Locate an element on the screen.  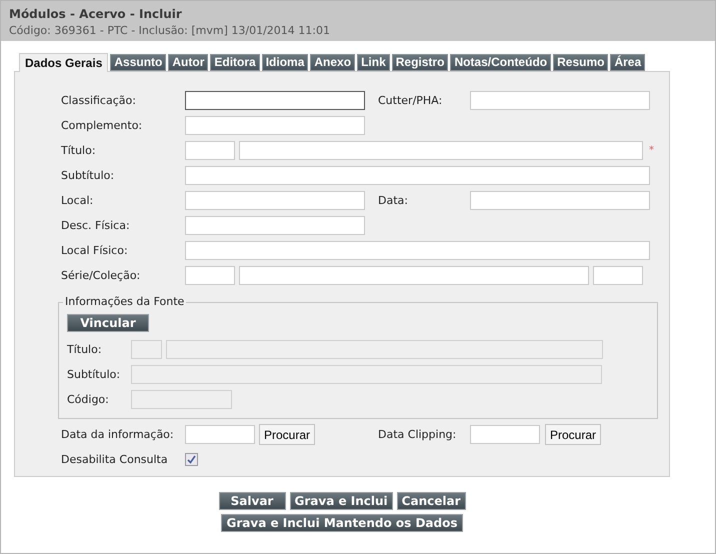
required-mark: * is located at coordinates (651, 150).